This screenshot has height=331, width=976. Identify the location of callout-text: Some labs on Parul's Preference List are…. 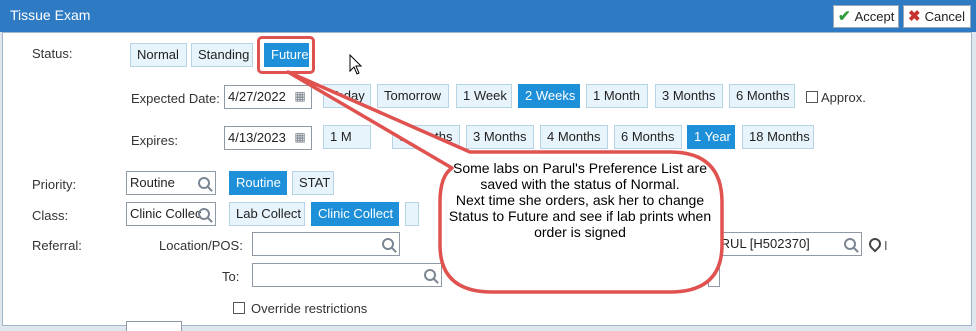
(580, 200).